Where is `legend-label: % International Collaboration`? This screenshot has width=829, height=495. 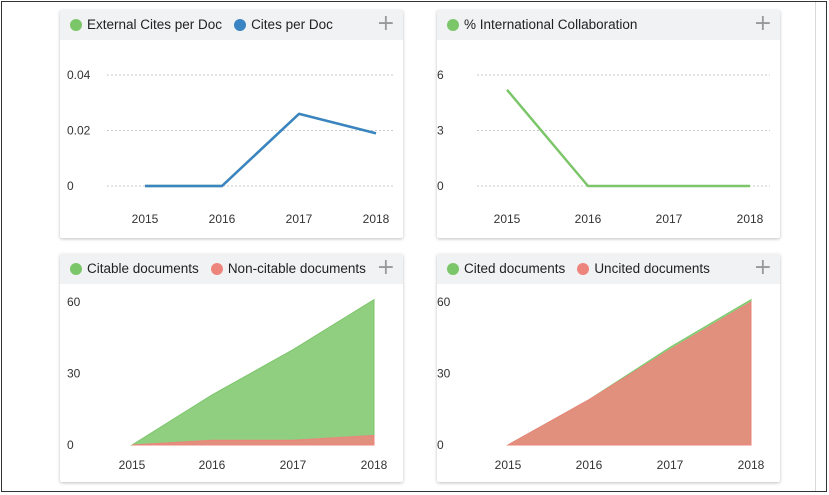
legend-label: % International Collaboration is located at coordinates (551, 24).